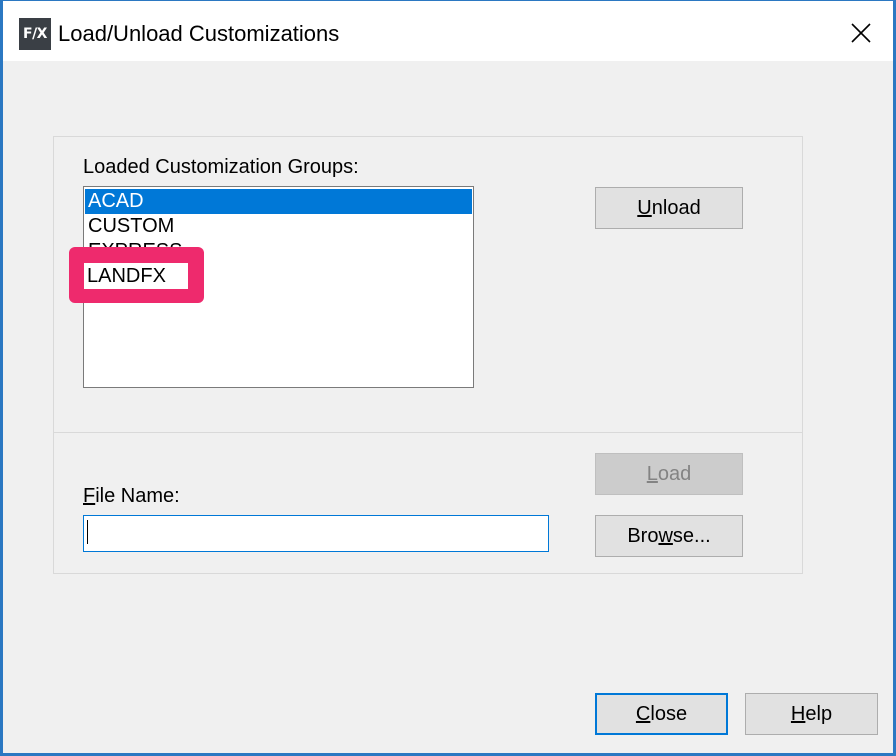  I want to click on load-button-label: Load, so click(669, 474).